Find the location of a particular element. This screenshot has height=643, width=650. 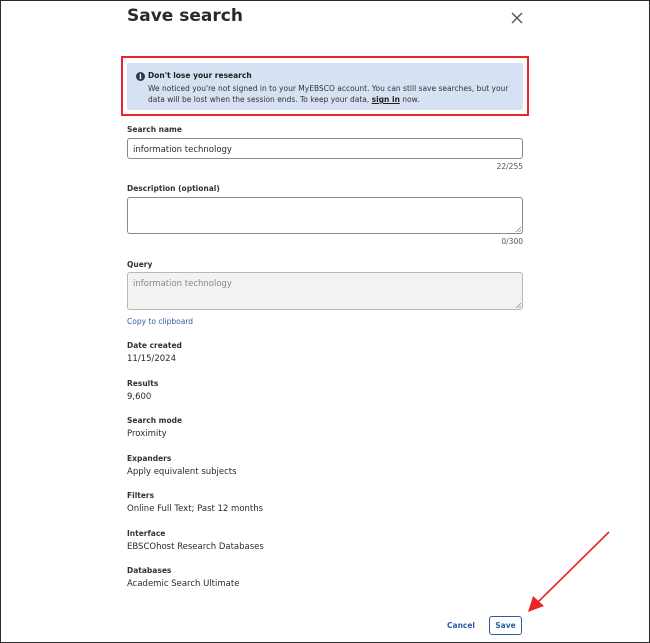

copy-to-clipboard-link: Copy to clipboard is located at coordinates (160, 321).